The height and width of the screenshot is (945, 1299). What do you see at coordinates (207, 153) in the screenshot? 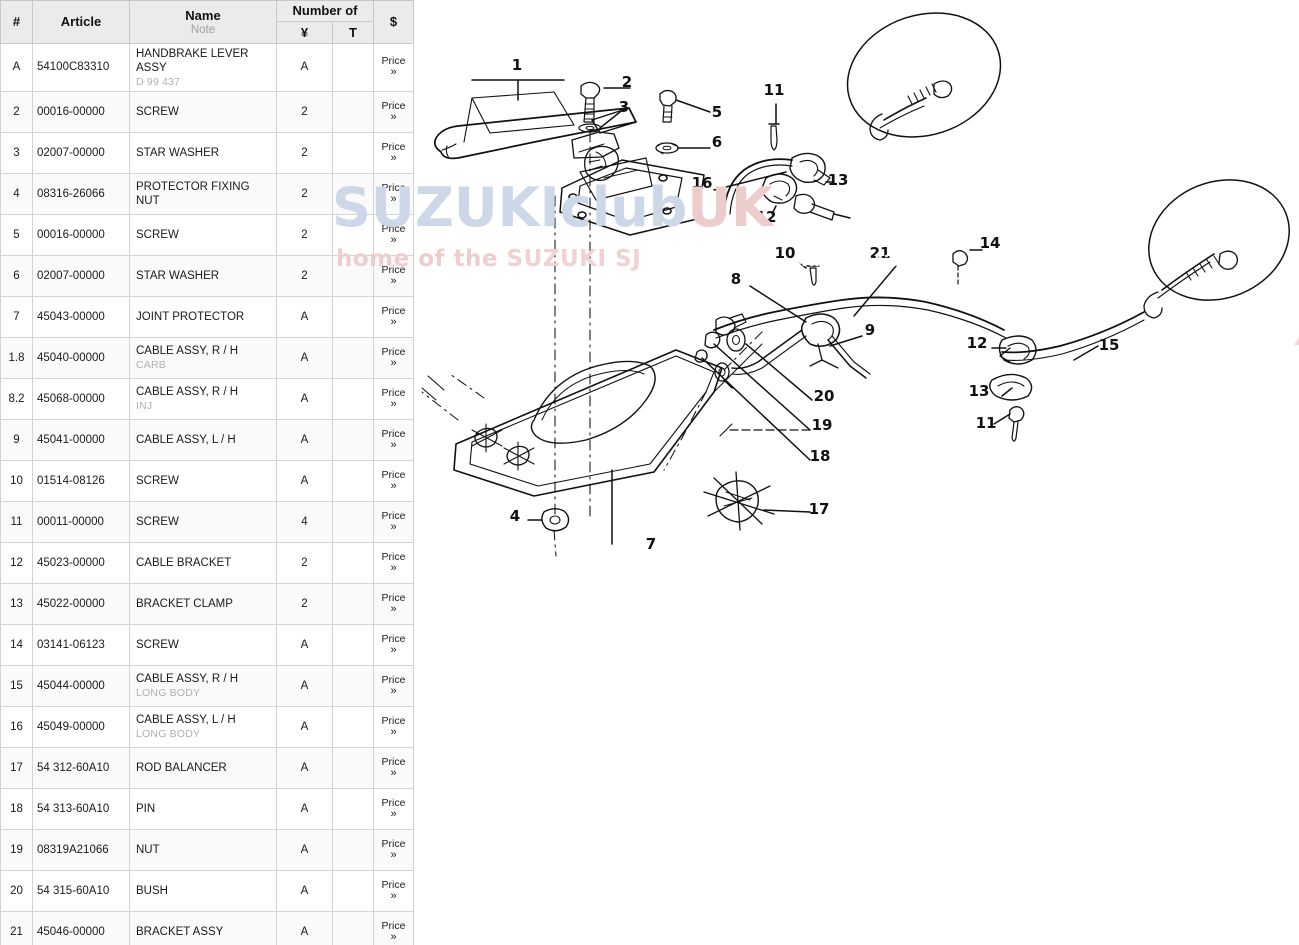
I see `table-row: 3 02007-00000 STAR WASHER 2 Price»` at bounding box center [207, 153].